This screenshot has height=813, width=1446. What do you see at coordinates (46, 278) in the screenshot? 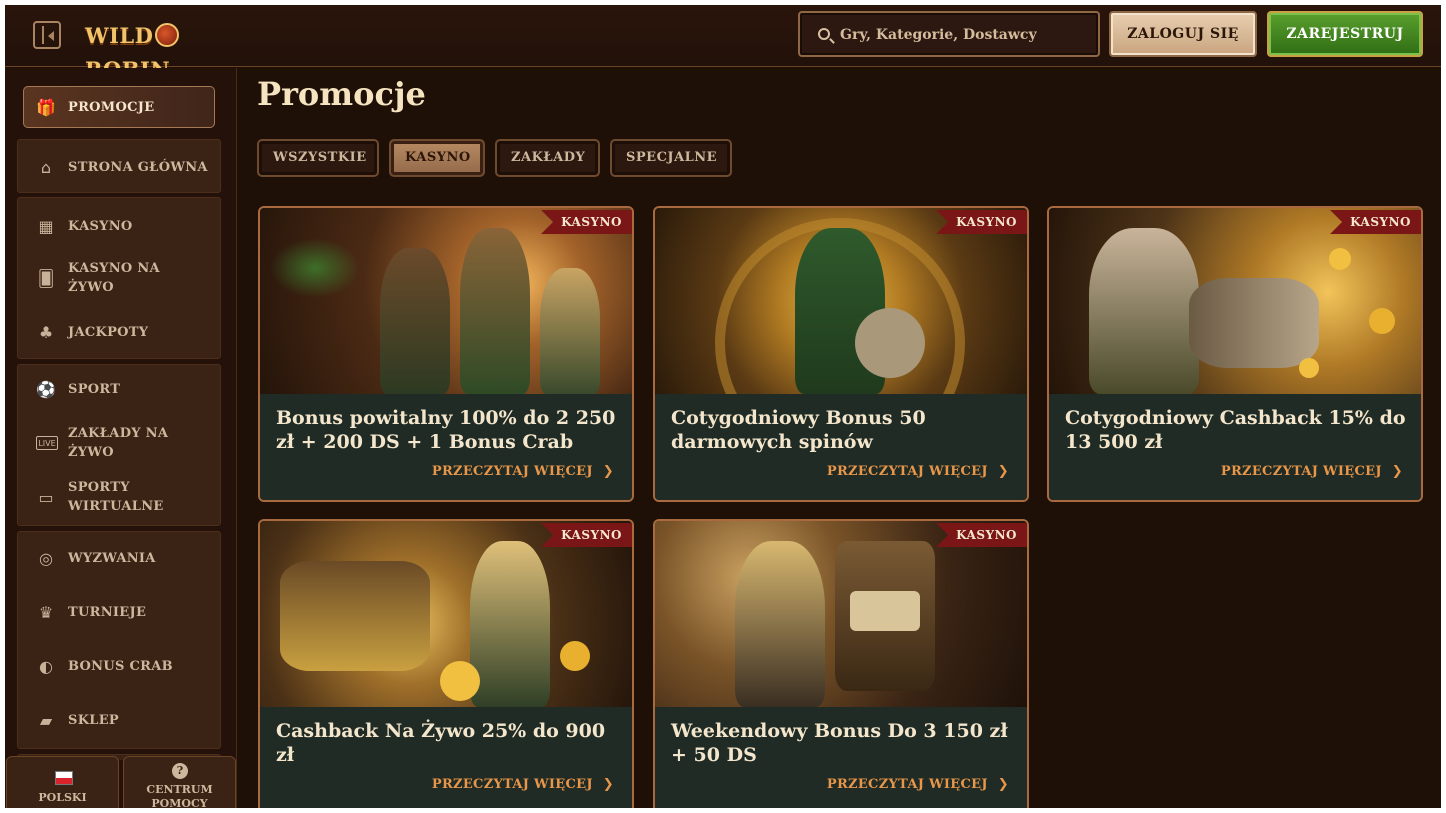
I see `cards-icon: 🂠` at bounding box center [46, 278].